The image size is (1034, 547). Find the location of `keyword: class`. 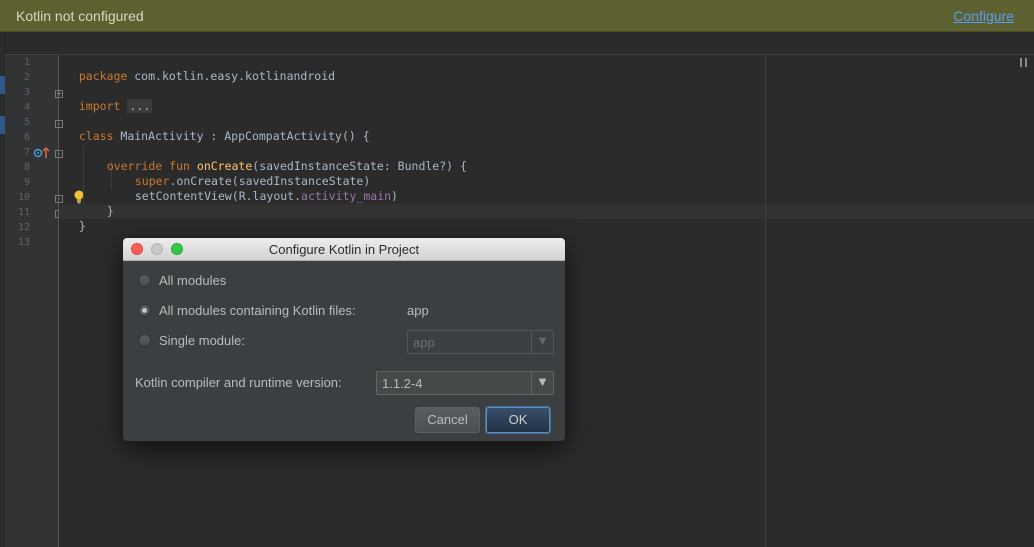

keyword: class is located at coordinates (96, 136).